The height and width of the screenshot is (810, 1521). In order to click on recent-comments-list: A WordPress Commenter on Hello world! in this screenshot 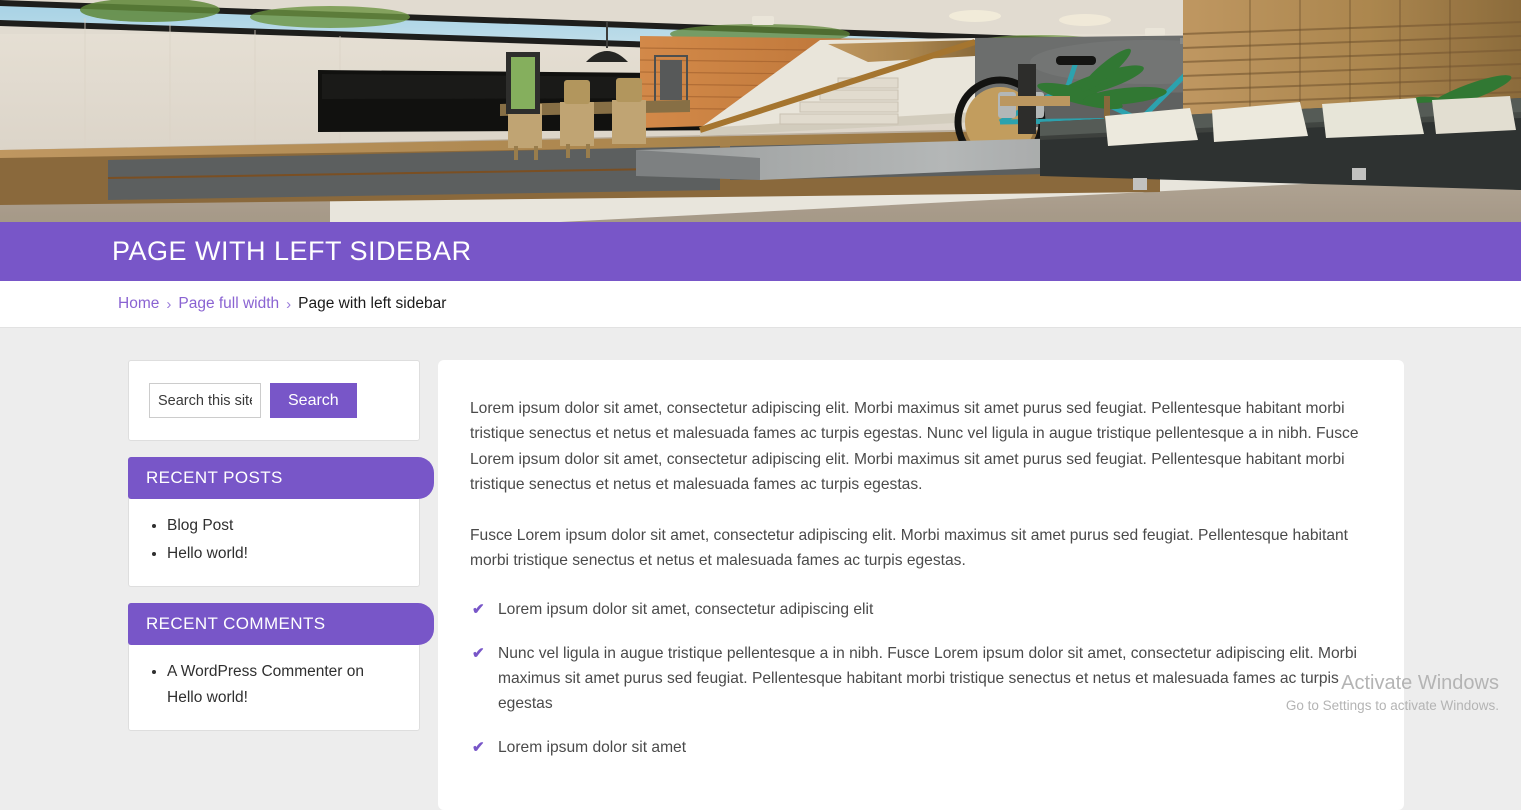, I will do `click(274, 687)`.